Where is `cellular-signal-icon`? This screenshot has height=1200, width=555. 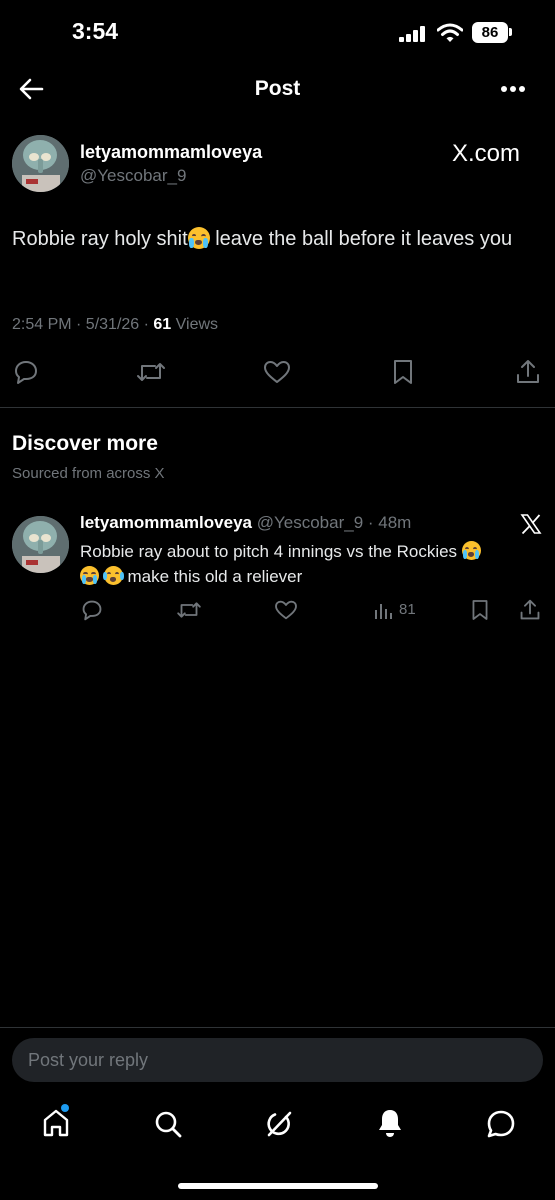
cellular-signal-icon is located at coordinates (412, 34).